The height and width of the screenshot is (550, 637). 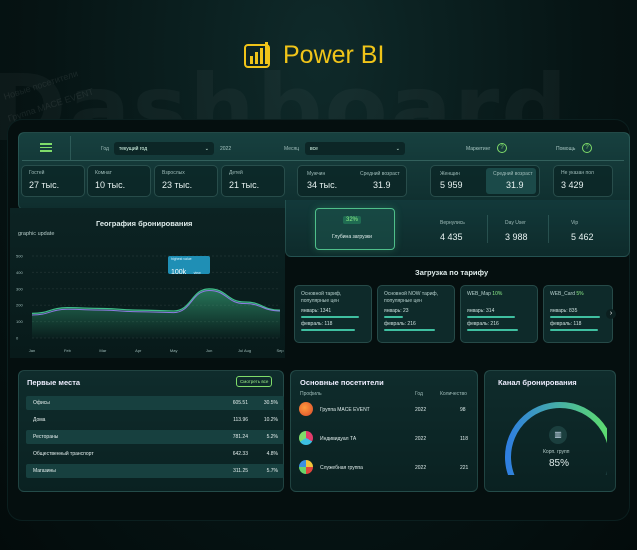 What do you see at coordinates (485, 181) in the screenshot?
I see `kpi-women: Женщин 5 959 Средний возраст 31.9` at bounding box center [485, 181].